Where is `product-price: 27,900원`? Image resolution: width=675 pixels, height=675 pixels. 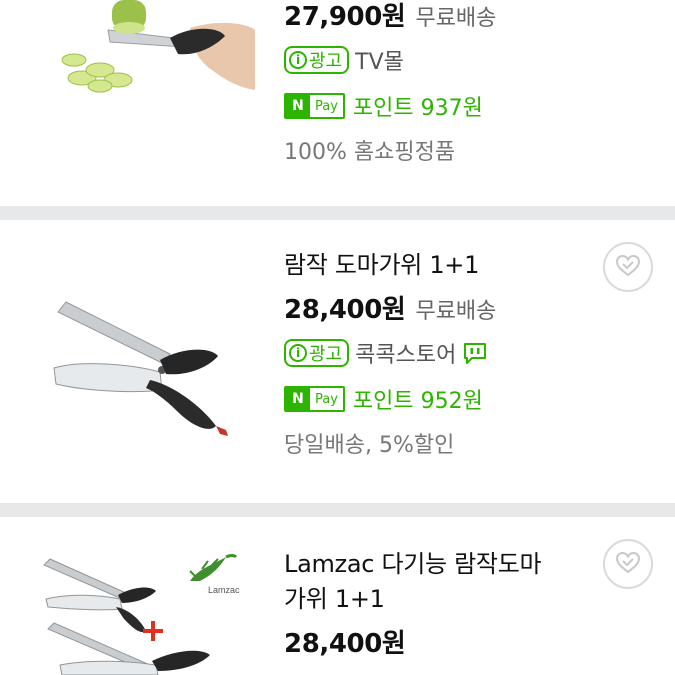
product-price: 27,900원 is located at coordinates (345, 17).